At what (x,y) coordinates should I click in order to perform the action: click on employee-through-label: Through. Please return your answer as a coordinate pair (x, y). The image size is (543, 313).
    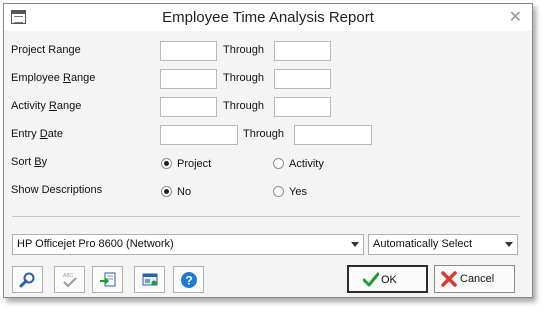
    Looking at the image, I should click on (243, 78).